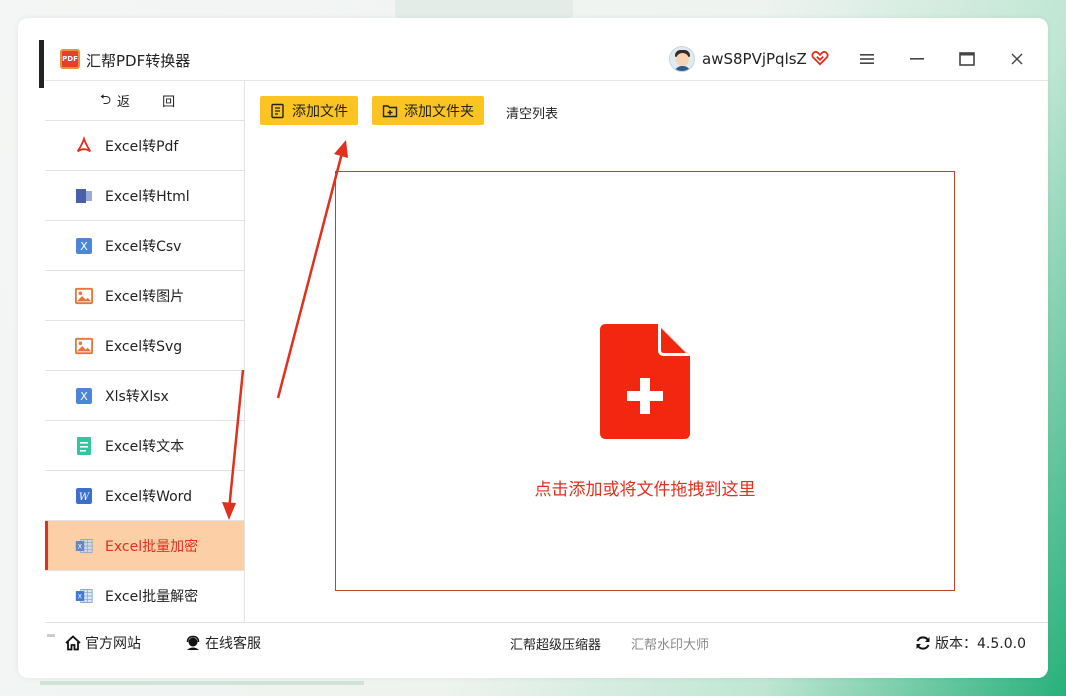 The height and width of the screenshot is (696, 1066). I want to click on maximize-icon, so click(967, 59).